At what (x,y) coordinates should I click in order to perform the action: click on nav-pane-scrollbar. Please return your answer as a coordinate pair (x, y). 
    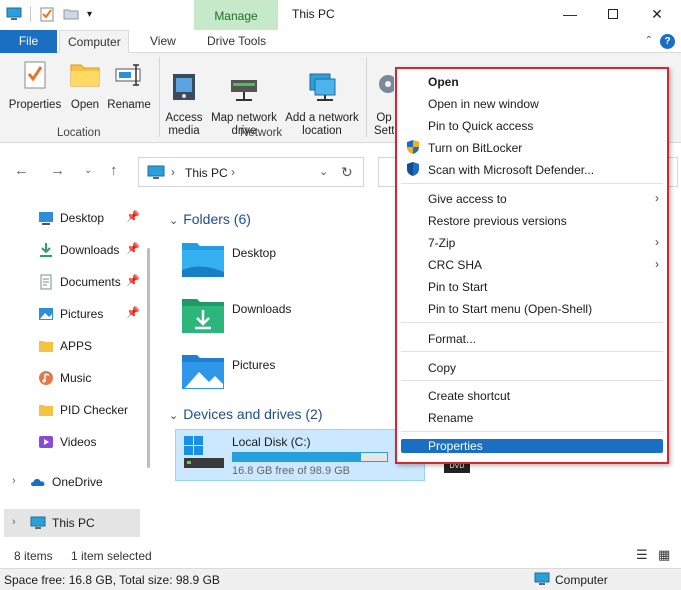
    Looking at the image, I should click on (148, 358).